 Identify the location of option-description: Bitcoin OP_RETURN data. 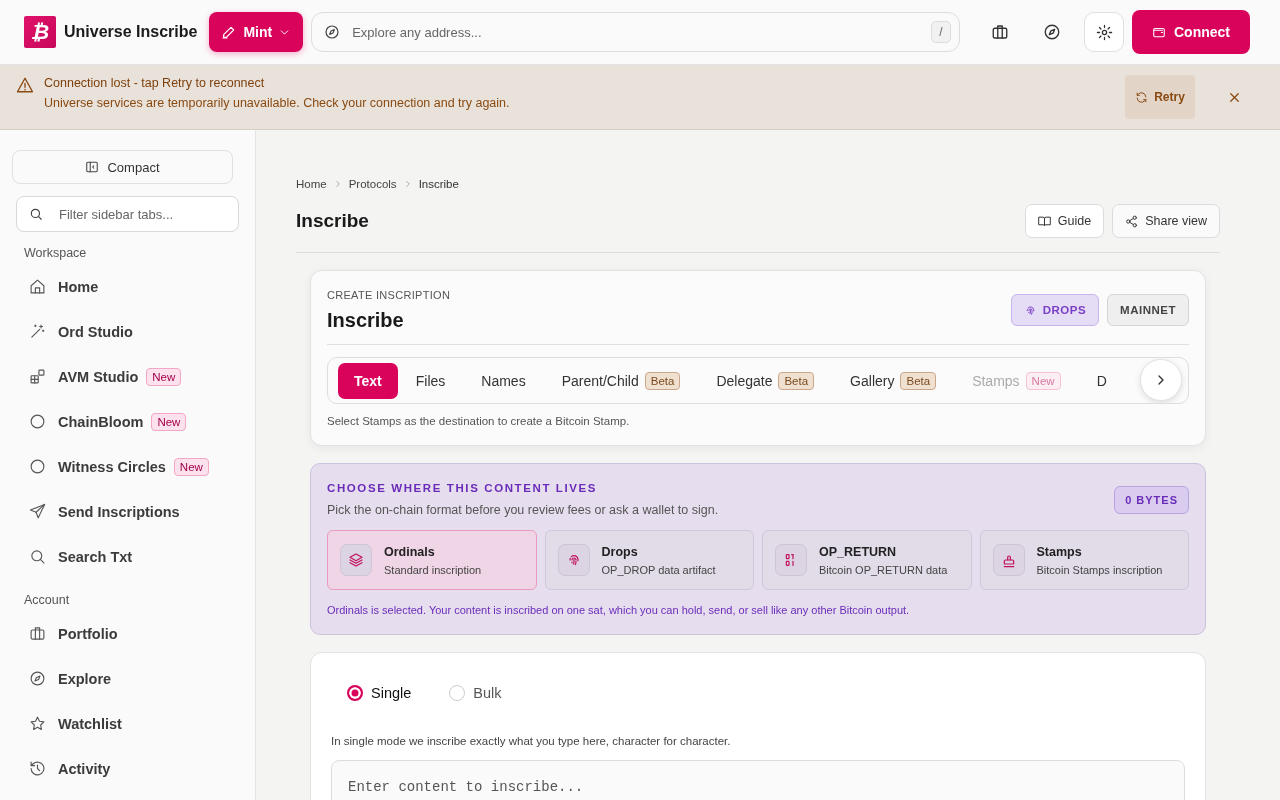
(883, 569).